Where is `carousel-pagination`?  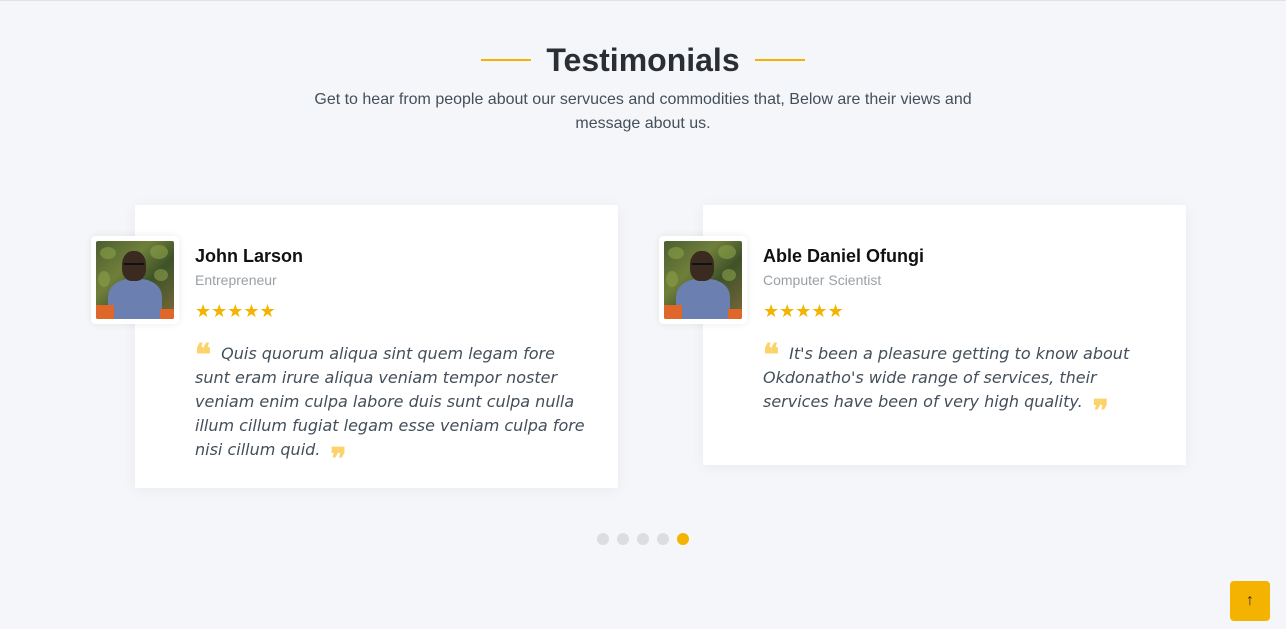 carousel-pagination is located at coordinates (643, 539).